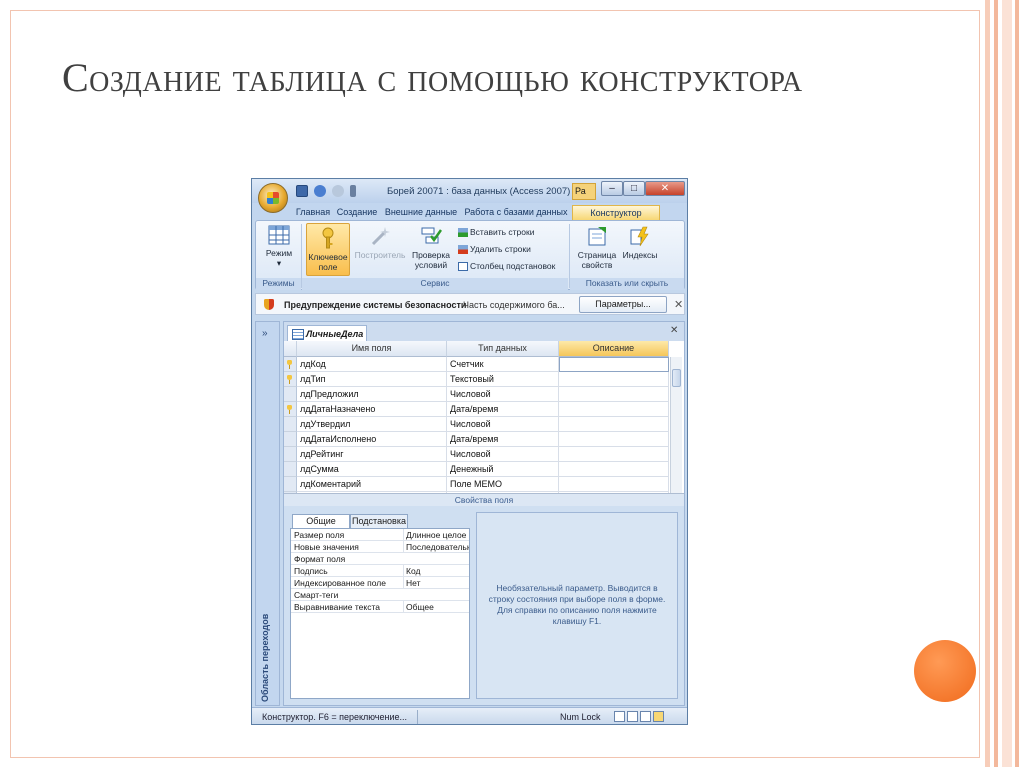 This screenshot has width=1024, height=767. Describe the element at coordinates (380, 535) in the screenshot. I see `property-row: Размер поля Длинное целое` at that location.